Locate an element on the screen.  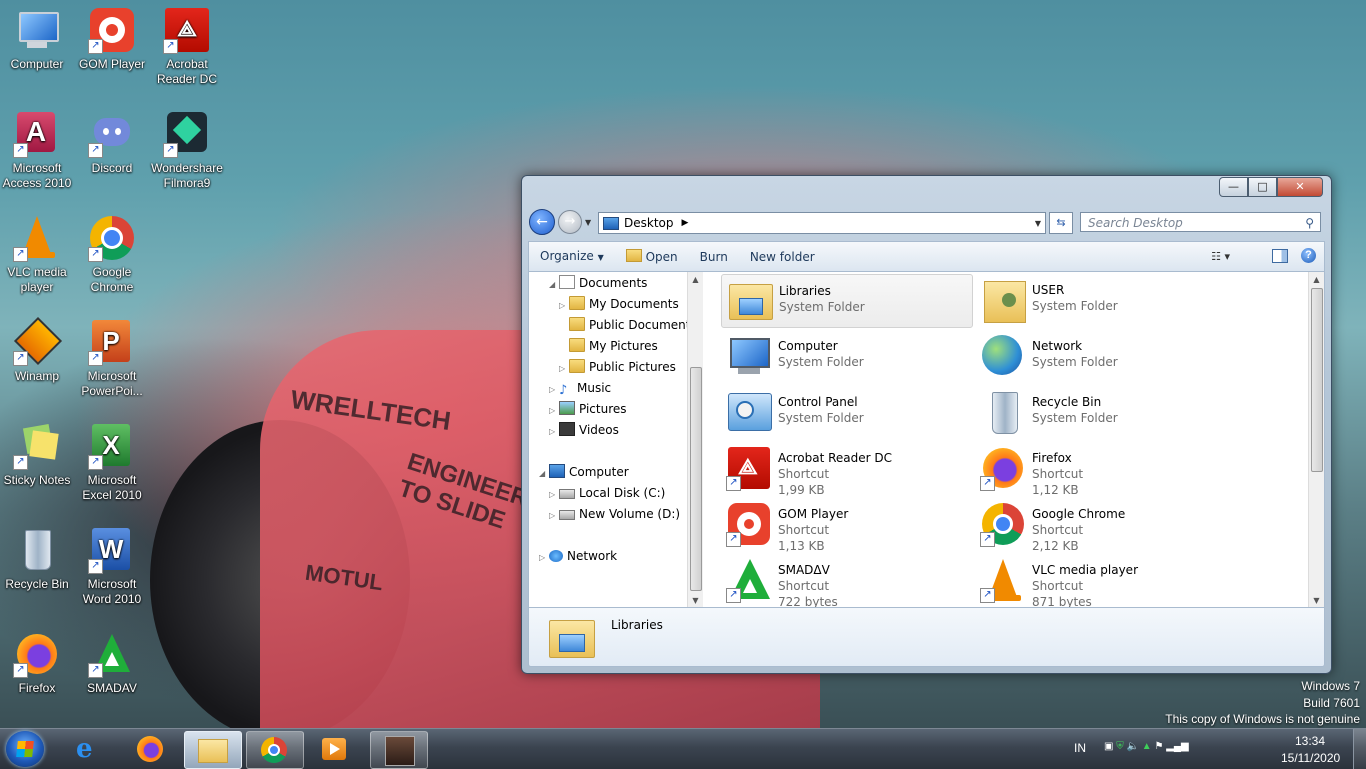
breadcrumb-arrow-icon: ▶ is located at coordinates (685, 223).